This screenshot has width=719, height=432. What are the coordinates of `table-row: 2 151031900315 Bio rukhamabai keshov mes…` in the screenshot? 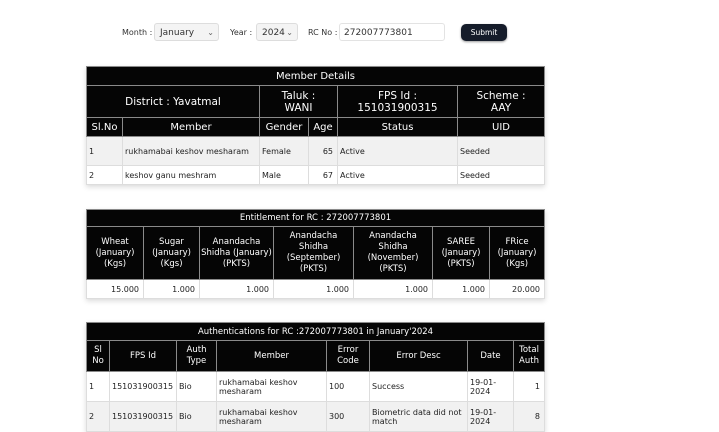 It's located at (316, 416).